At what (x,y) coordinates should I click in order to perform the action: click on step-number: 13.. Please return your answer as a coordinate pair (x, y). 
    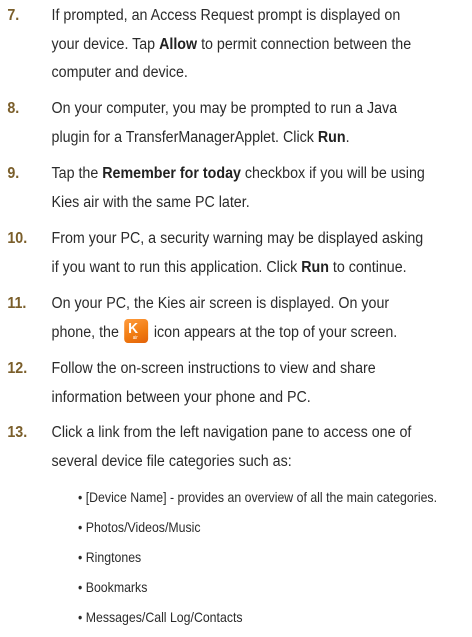
    Looking at the image, I should click on (17, 432).